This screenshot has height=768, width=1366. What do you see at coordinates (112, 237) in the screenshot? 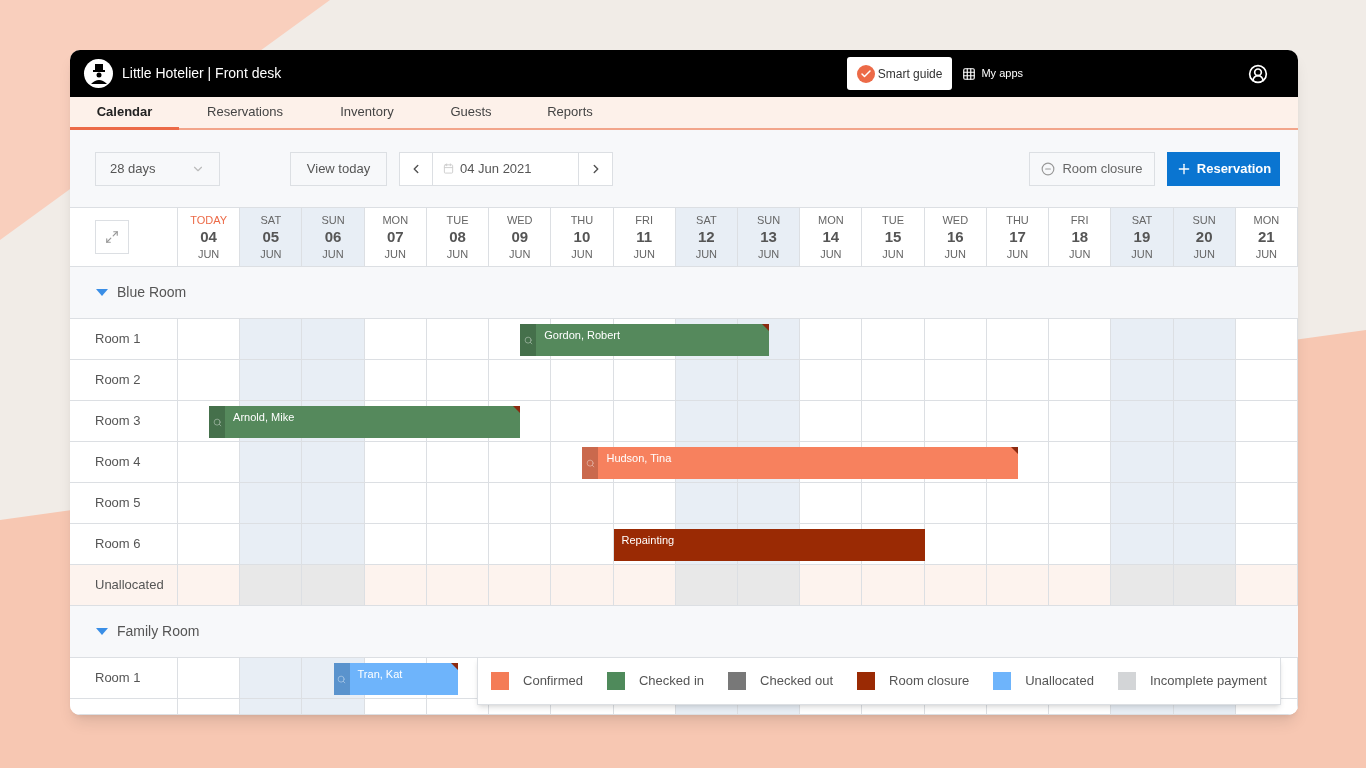
I see `expand-button` at bounding box center [112, 237].